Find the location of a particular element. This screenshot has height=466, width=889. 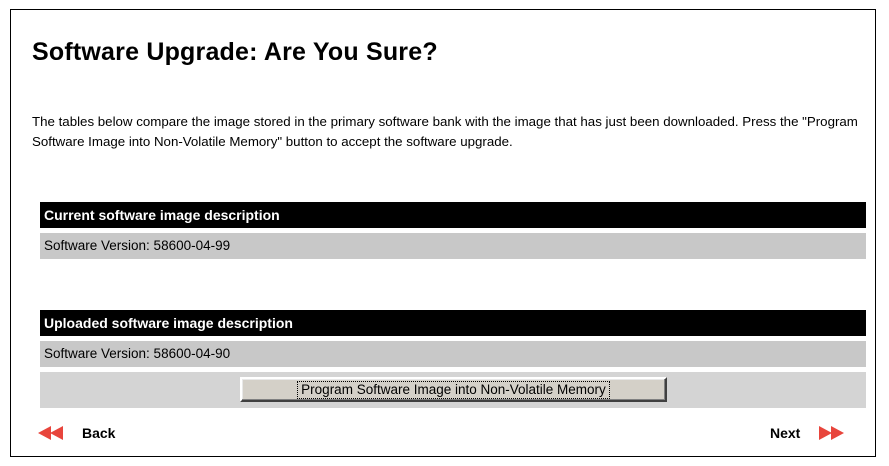

next-link: Next is located at coordinates (807, 433).